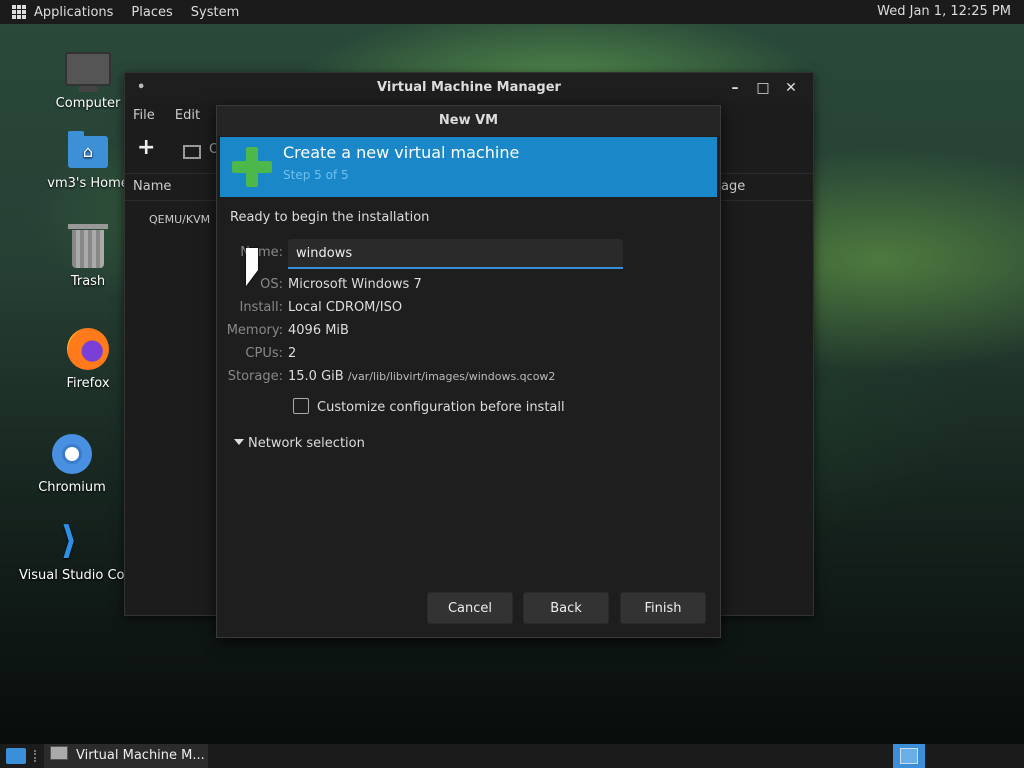 The height and width of the screenshot is (768, 1024). I want to click on vmm-titlebar: • Virtual Machine Manager – □ ✕, so click(469, 88).